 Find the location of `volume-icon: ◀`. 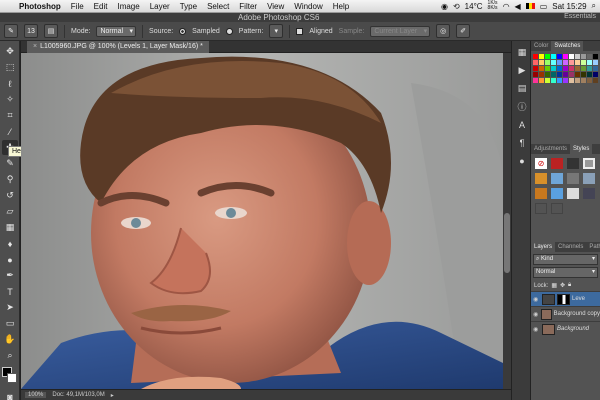

volume-icon: ◀ is located at coordinates (518, 6).